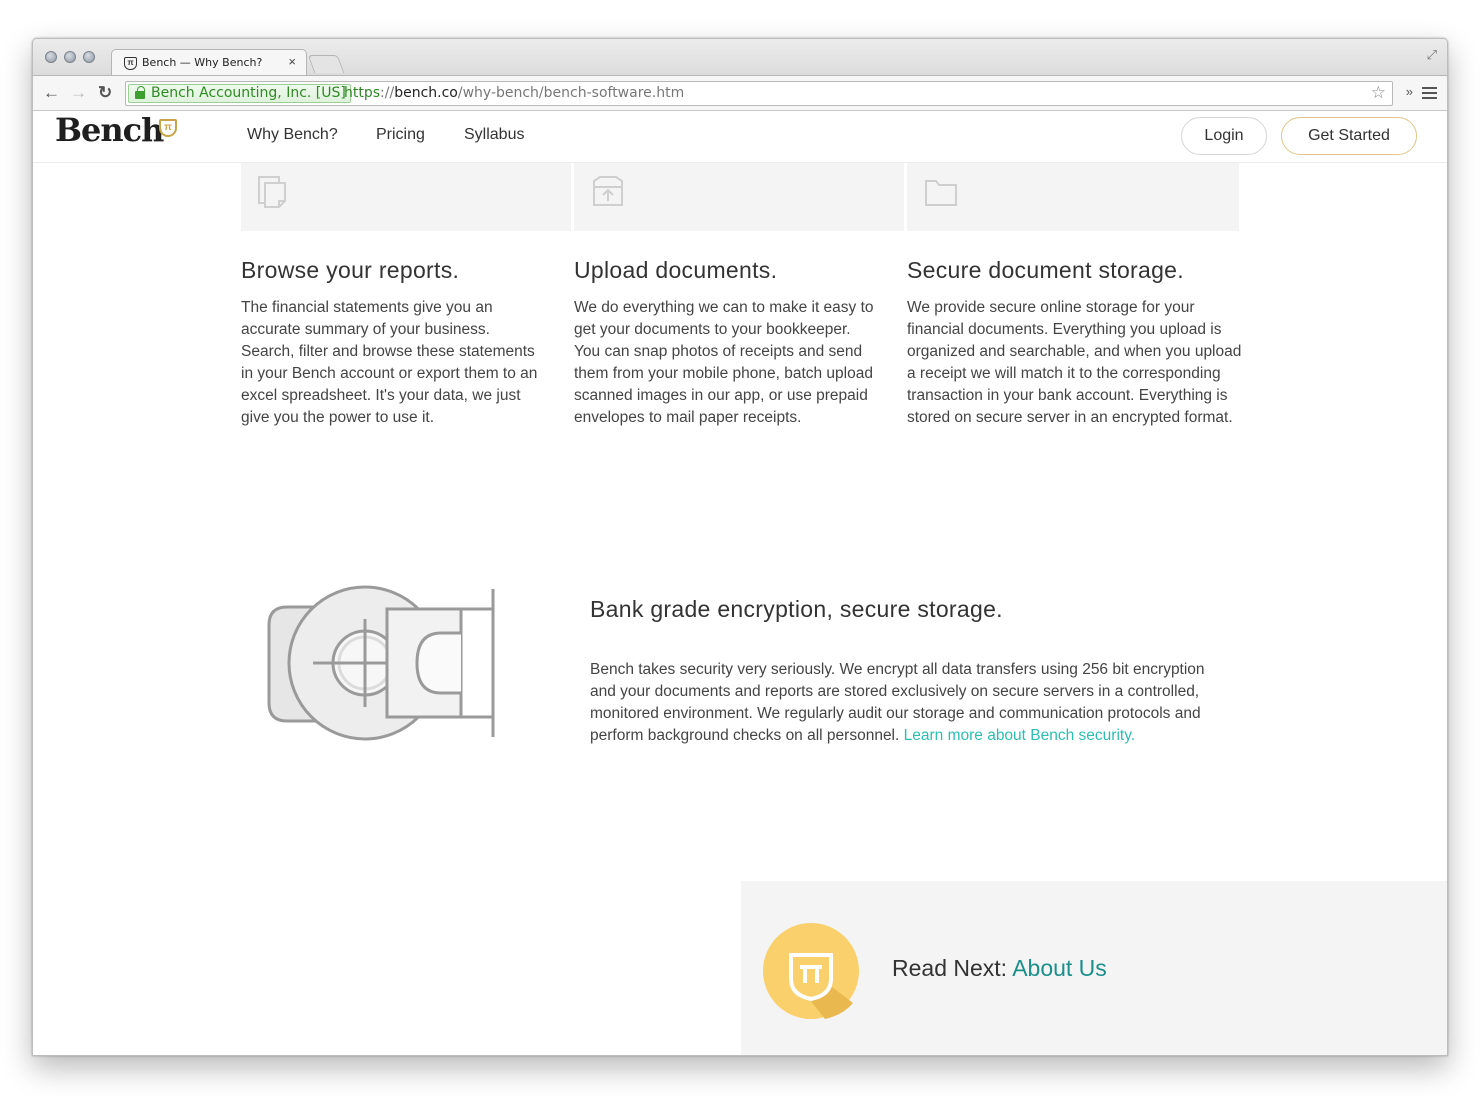  What do you see at coordinates (326, 64) in the screenshot?
I see `new-tab-button` at bounding box center [326, 64].